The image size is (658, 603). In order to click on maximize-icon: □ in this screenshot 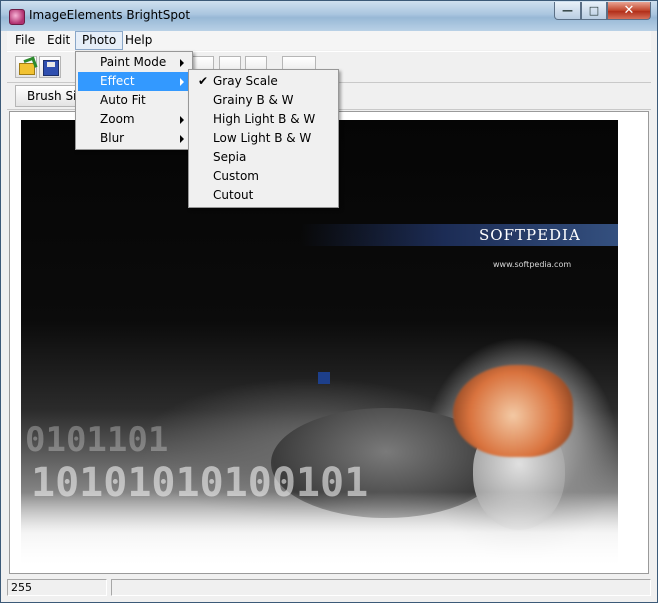, I will do `click(594, 10)`.